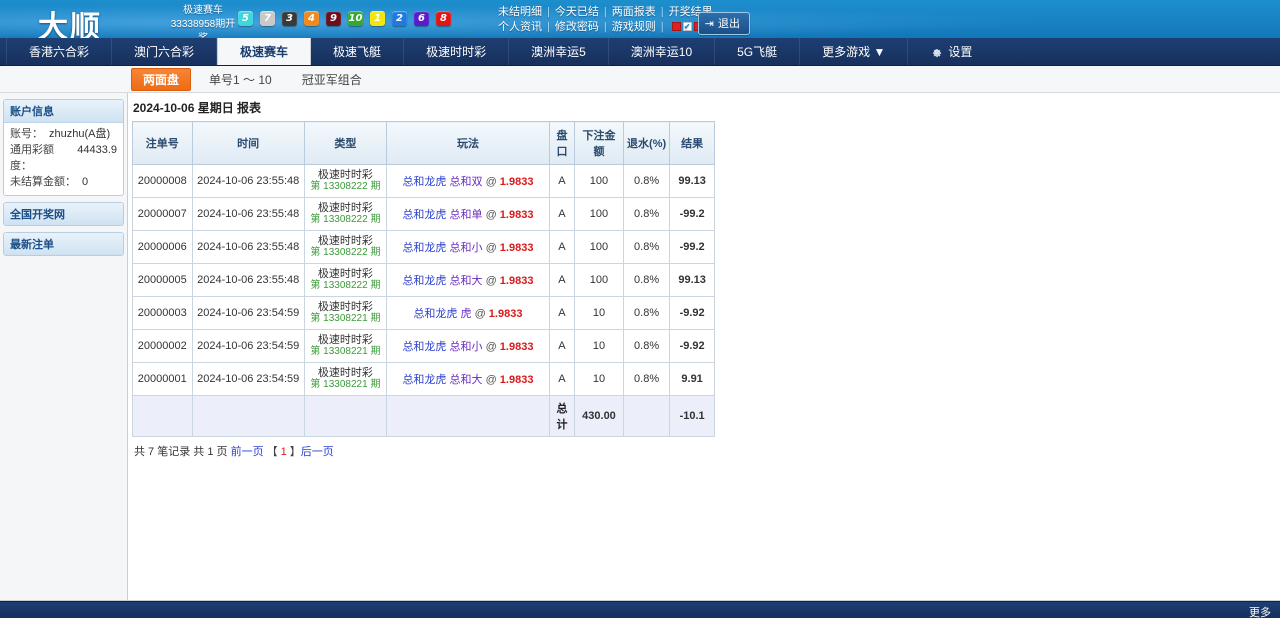 This screenshot has width=1280, height=618. Describe the element at coordinates (646, 247) in the screenshot. I see `cell-rebate: 0.8%` at that location.